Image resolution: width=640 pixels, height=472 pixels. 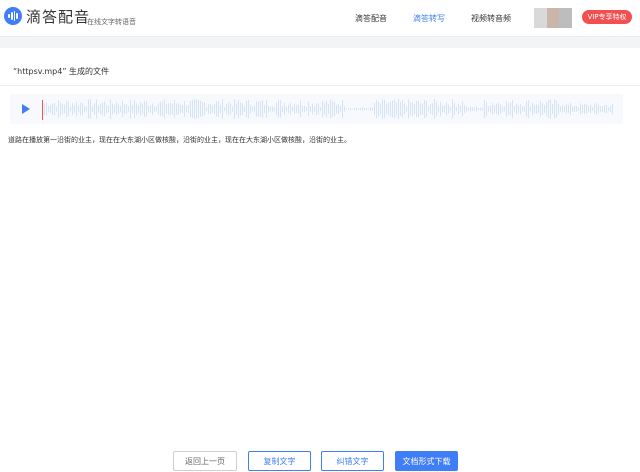 I want to click on vip-privilege-button: VIP专享特权, so click(x=607, y=17).